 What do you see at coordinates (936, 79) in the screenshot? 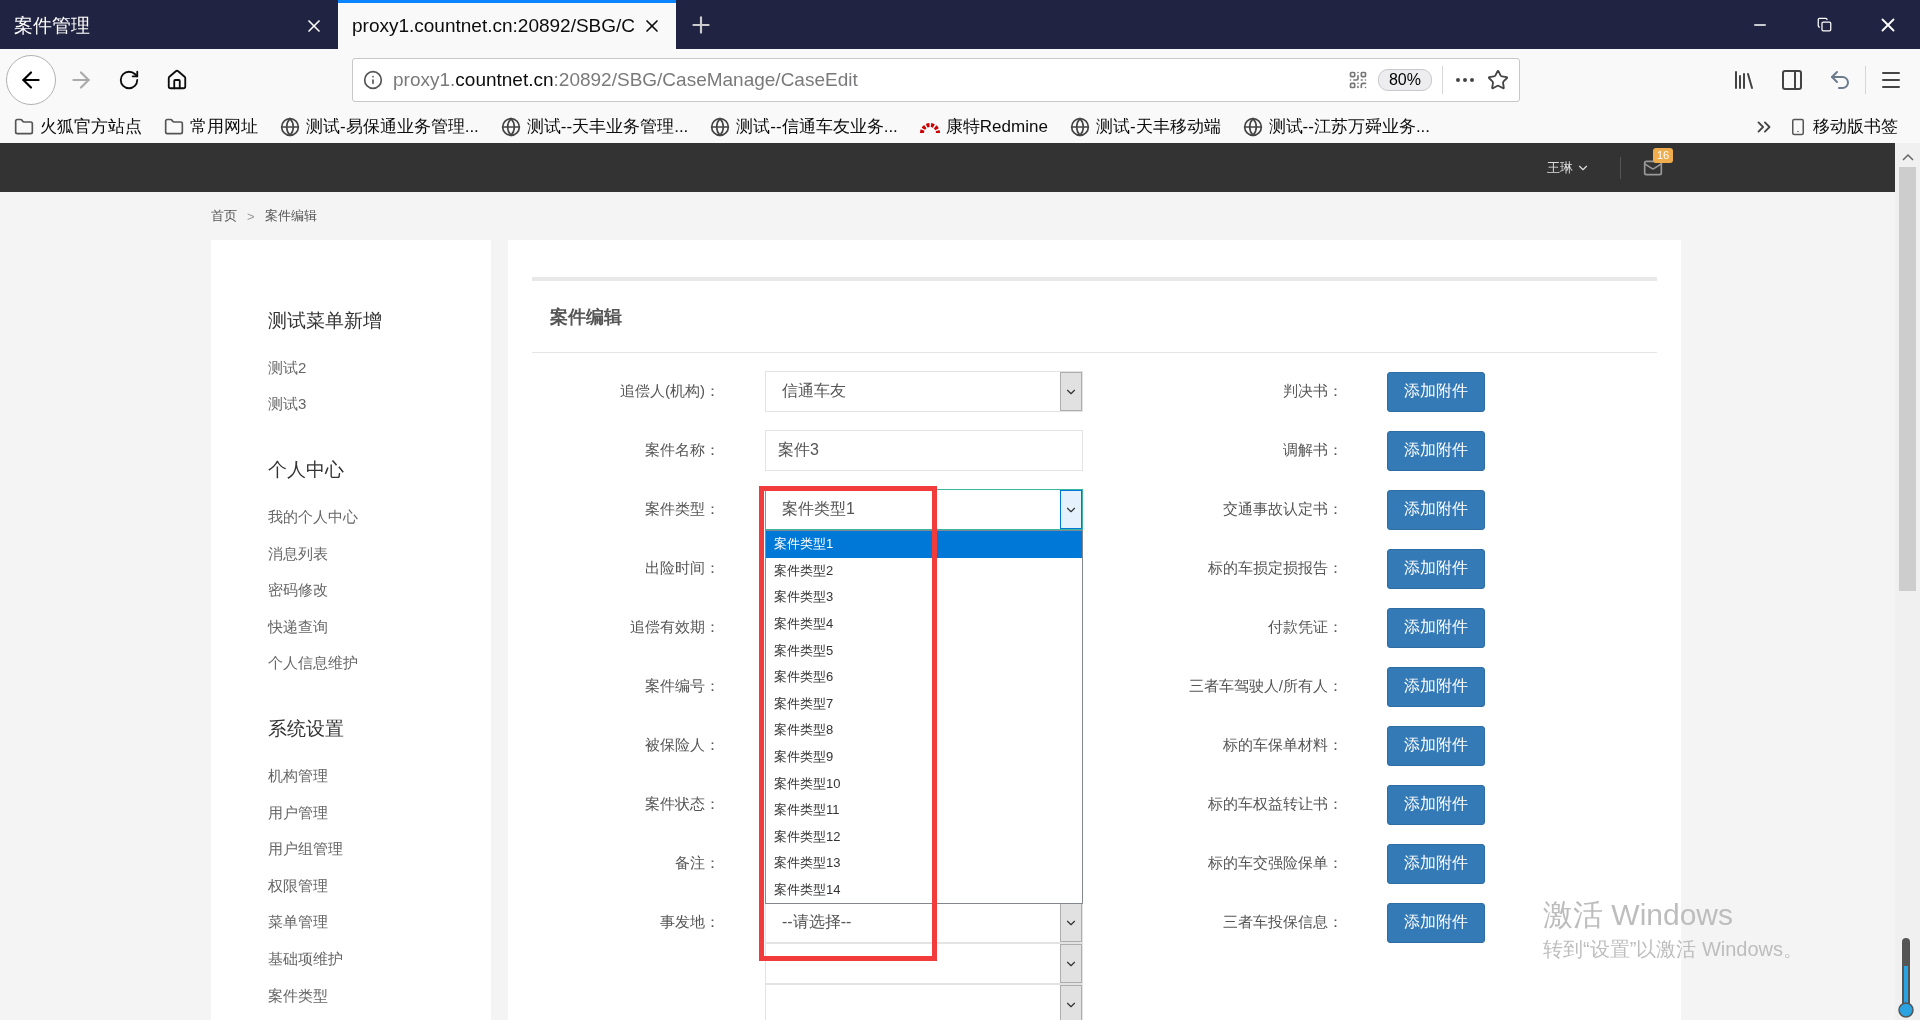
I see `url-field: proxy1.countnet.cn:20892/SBG/CaseManage/CaseEdit 80%` at bounding box center [936, 79].